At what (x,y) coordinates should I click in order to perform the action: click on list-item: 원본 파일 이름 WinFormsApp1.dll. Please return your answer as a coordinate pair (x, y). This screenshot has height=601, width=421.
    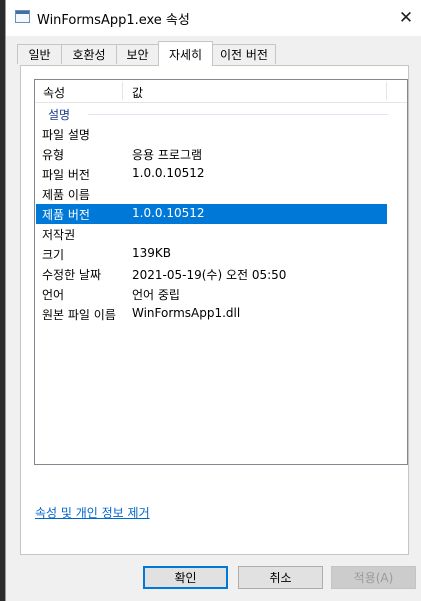
    Looking at the image, I should click on (221, 314).